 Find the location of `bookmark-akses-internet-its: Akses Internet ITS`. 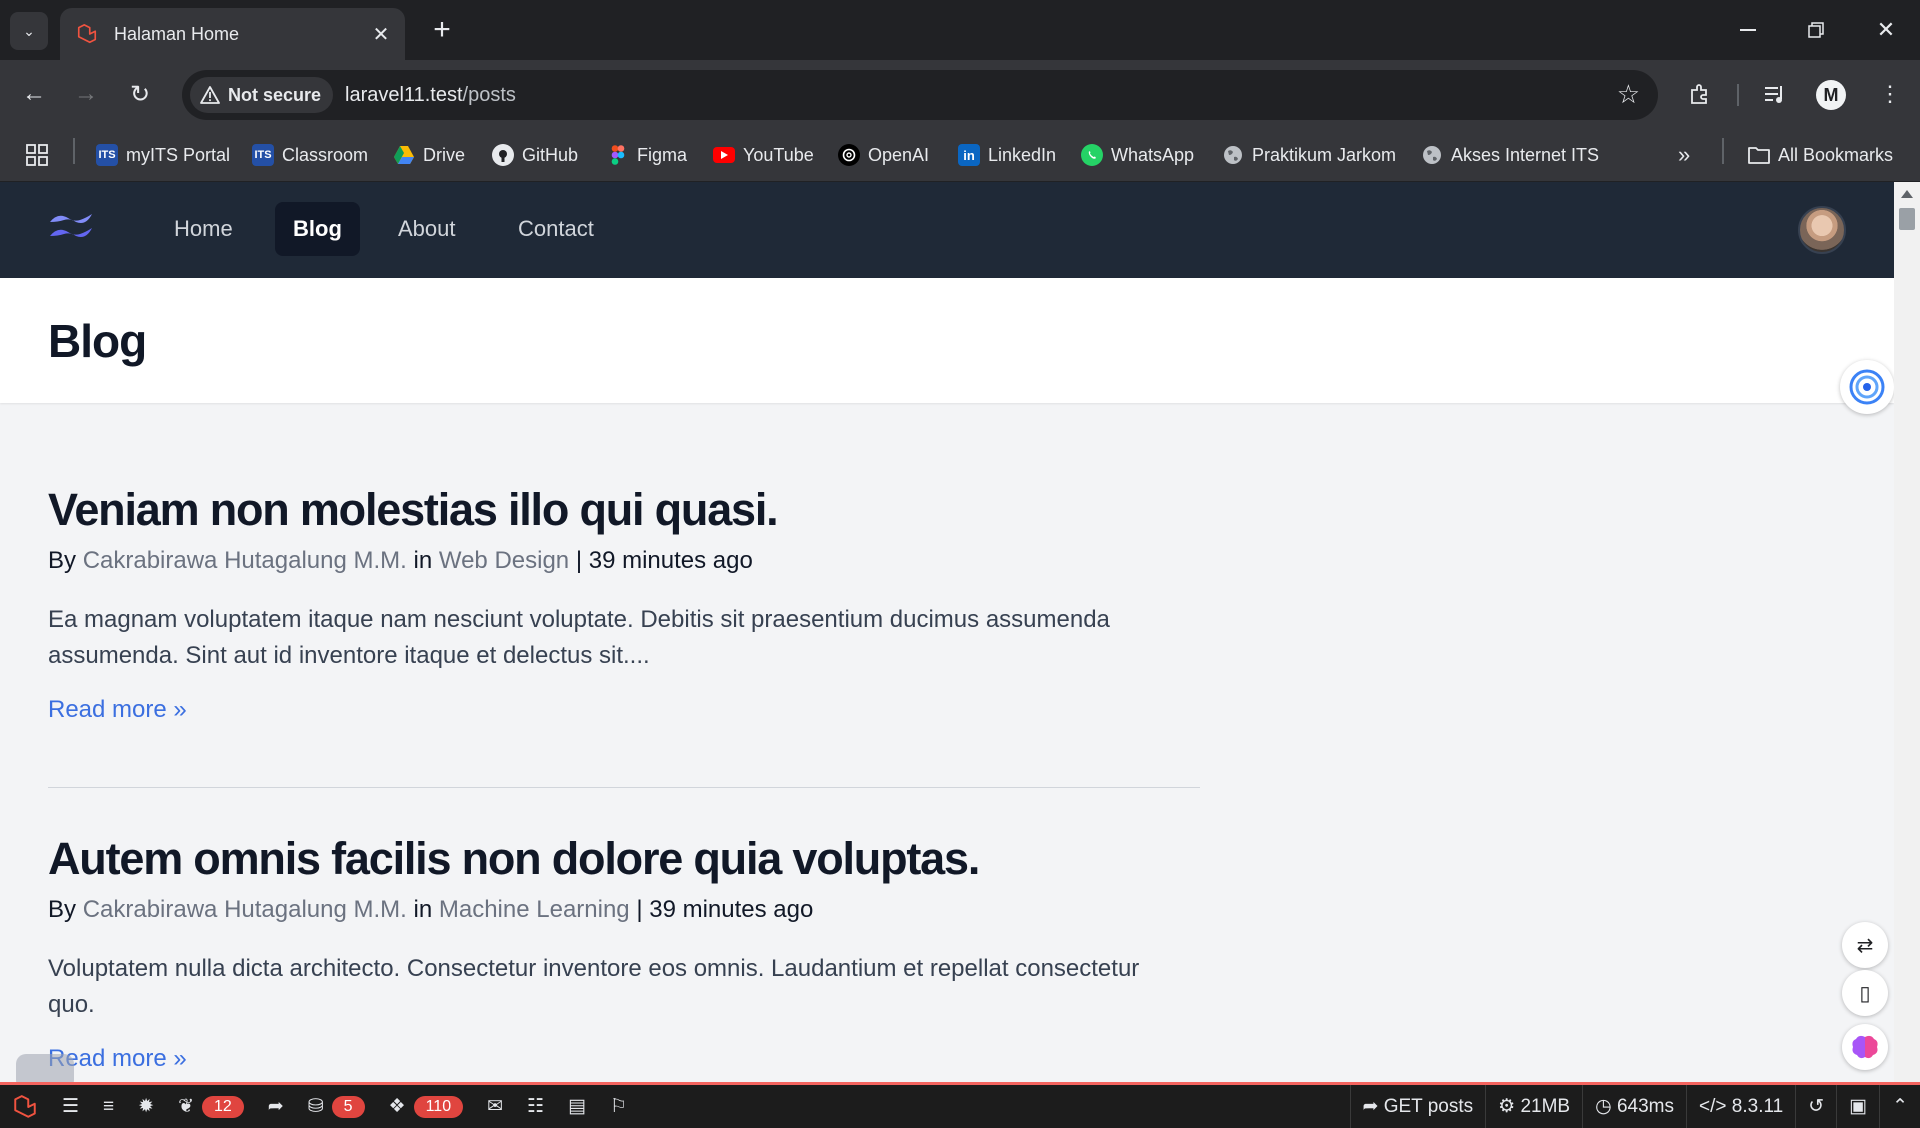

bookmark-akses-internet-its: Akses Internet ITS is located at coordinates (1510, 155).